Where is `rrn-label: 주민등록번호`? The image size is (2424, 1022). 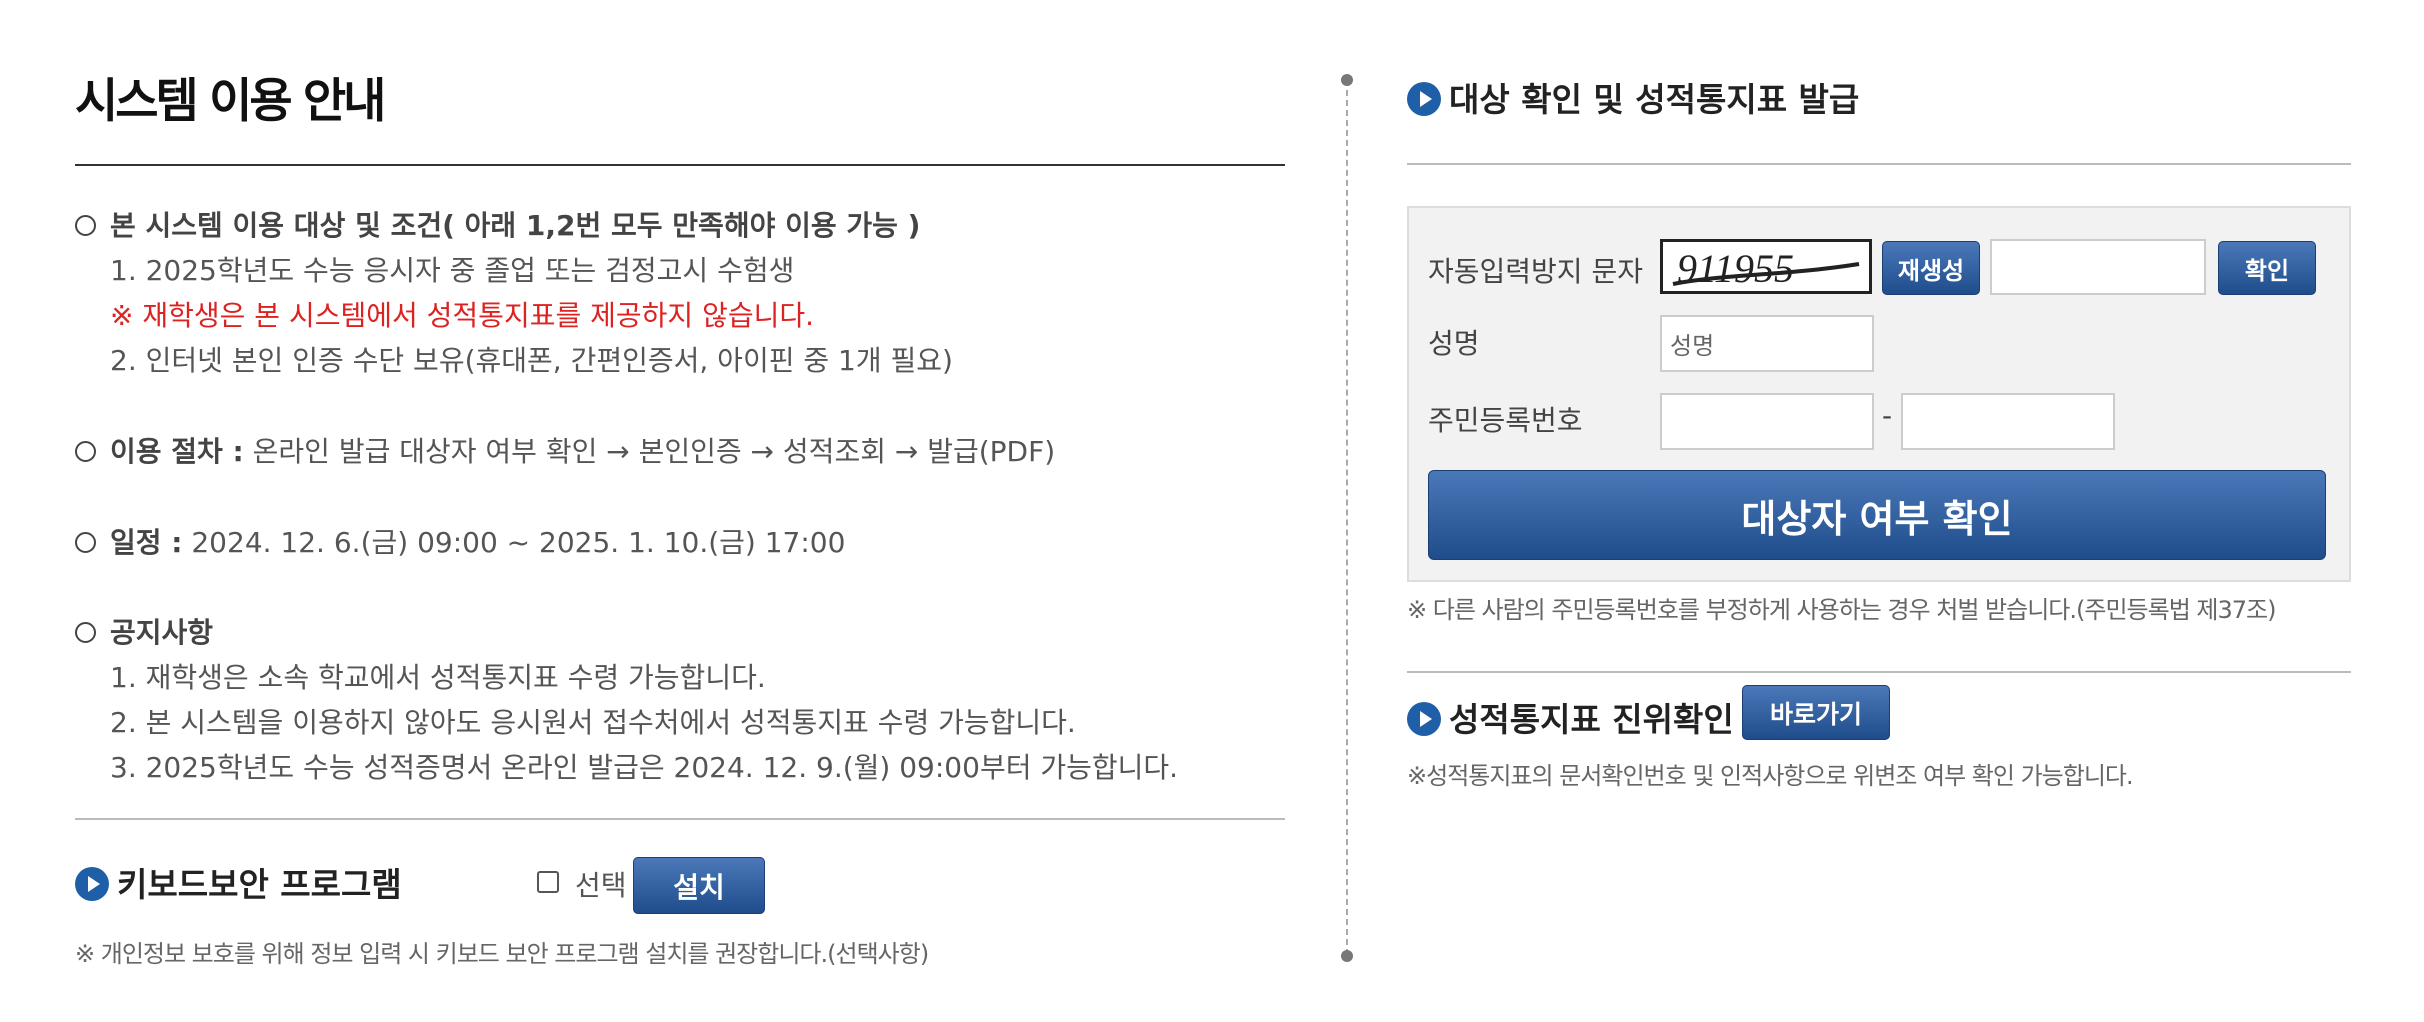
rrn-label: 주민등록번호 is located at coordinates (1505, 420).